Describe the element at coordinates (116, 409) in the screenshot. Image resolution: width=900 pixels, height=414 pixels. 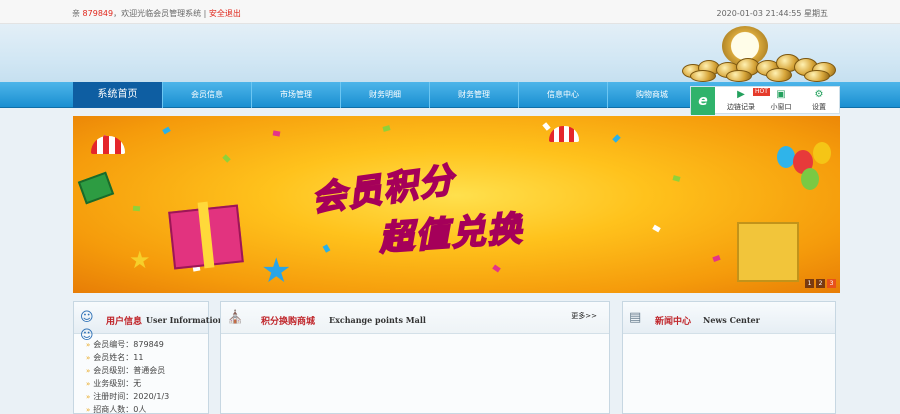
I see `list-item: » 招商人数：0人` at that location.